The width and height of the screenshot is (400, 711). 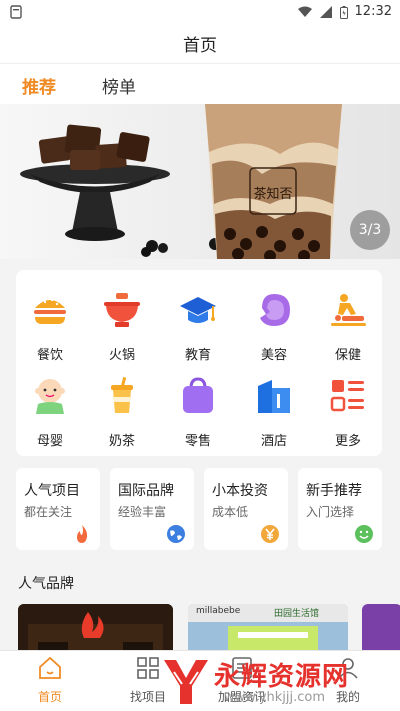 What do you see at coordinates (242, 680) in the screenshot?
I see `nav-franchise-news: 加盟资讯` at bounding box center [242, 680].